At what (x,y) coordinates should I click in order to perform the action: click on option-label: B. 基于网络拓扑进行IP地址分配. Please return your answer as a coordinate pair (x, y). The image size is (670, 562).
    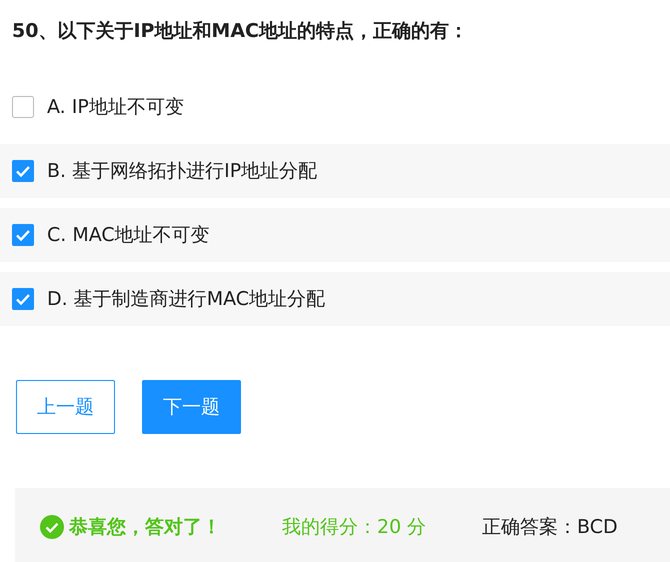
    Looking at the image, I should click on (182, 171).